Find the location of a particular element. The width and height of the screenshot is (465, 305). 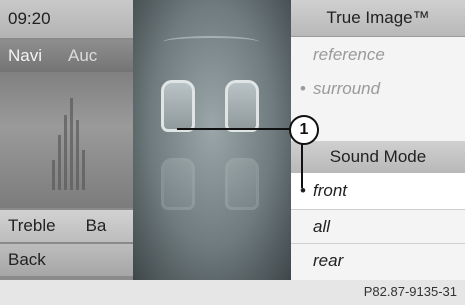

front-right-seat-icon is located at coordinates (242, 106).